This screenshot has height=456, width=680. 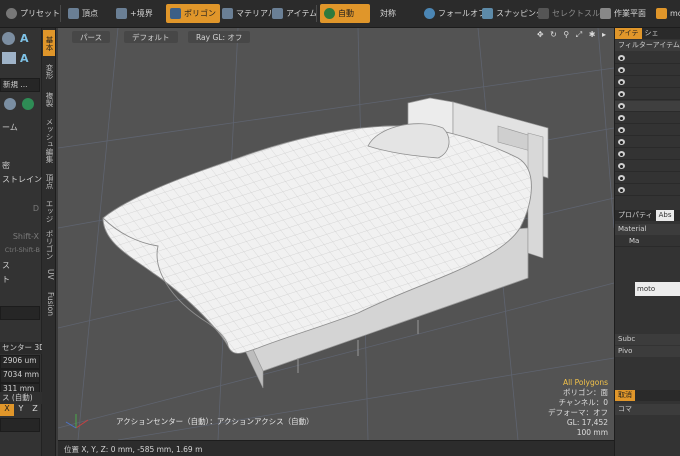 What do you see at coordinates (336, 448) in the screenshot?
I see `status-bar: 位置 X, Y, Z: 0 mm, -585 mm, 1.69 m` at bounding box center [336, 448].